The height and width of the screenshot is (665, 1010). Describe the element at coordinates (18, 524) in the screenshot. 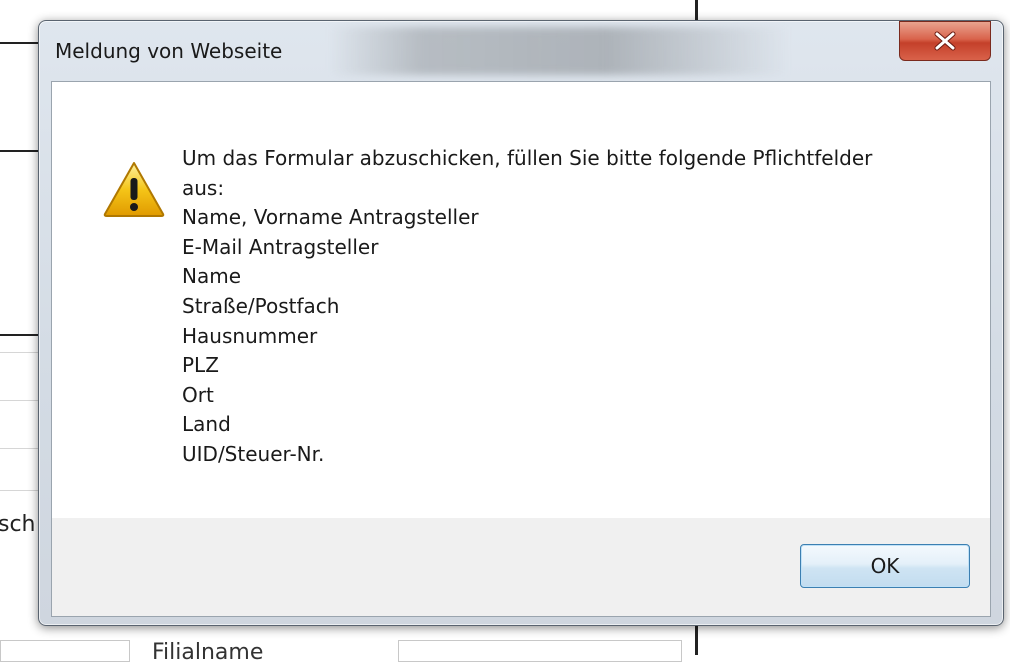

I see `background-partial-text: sch` at that location.